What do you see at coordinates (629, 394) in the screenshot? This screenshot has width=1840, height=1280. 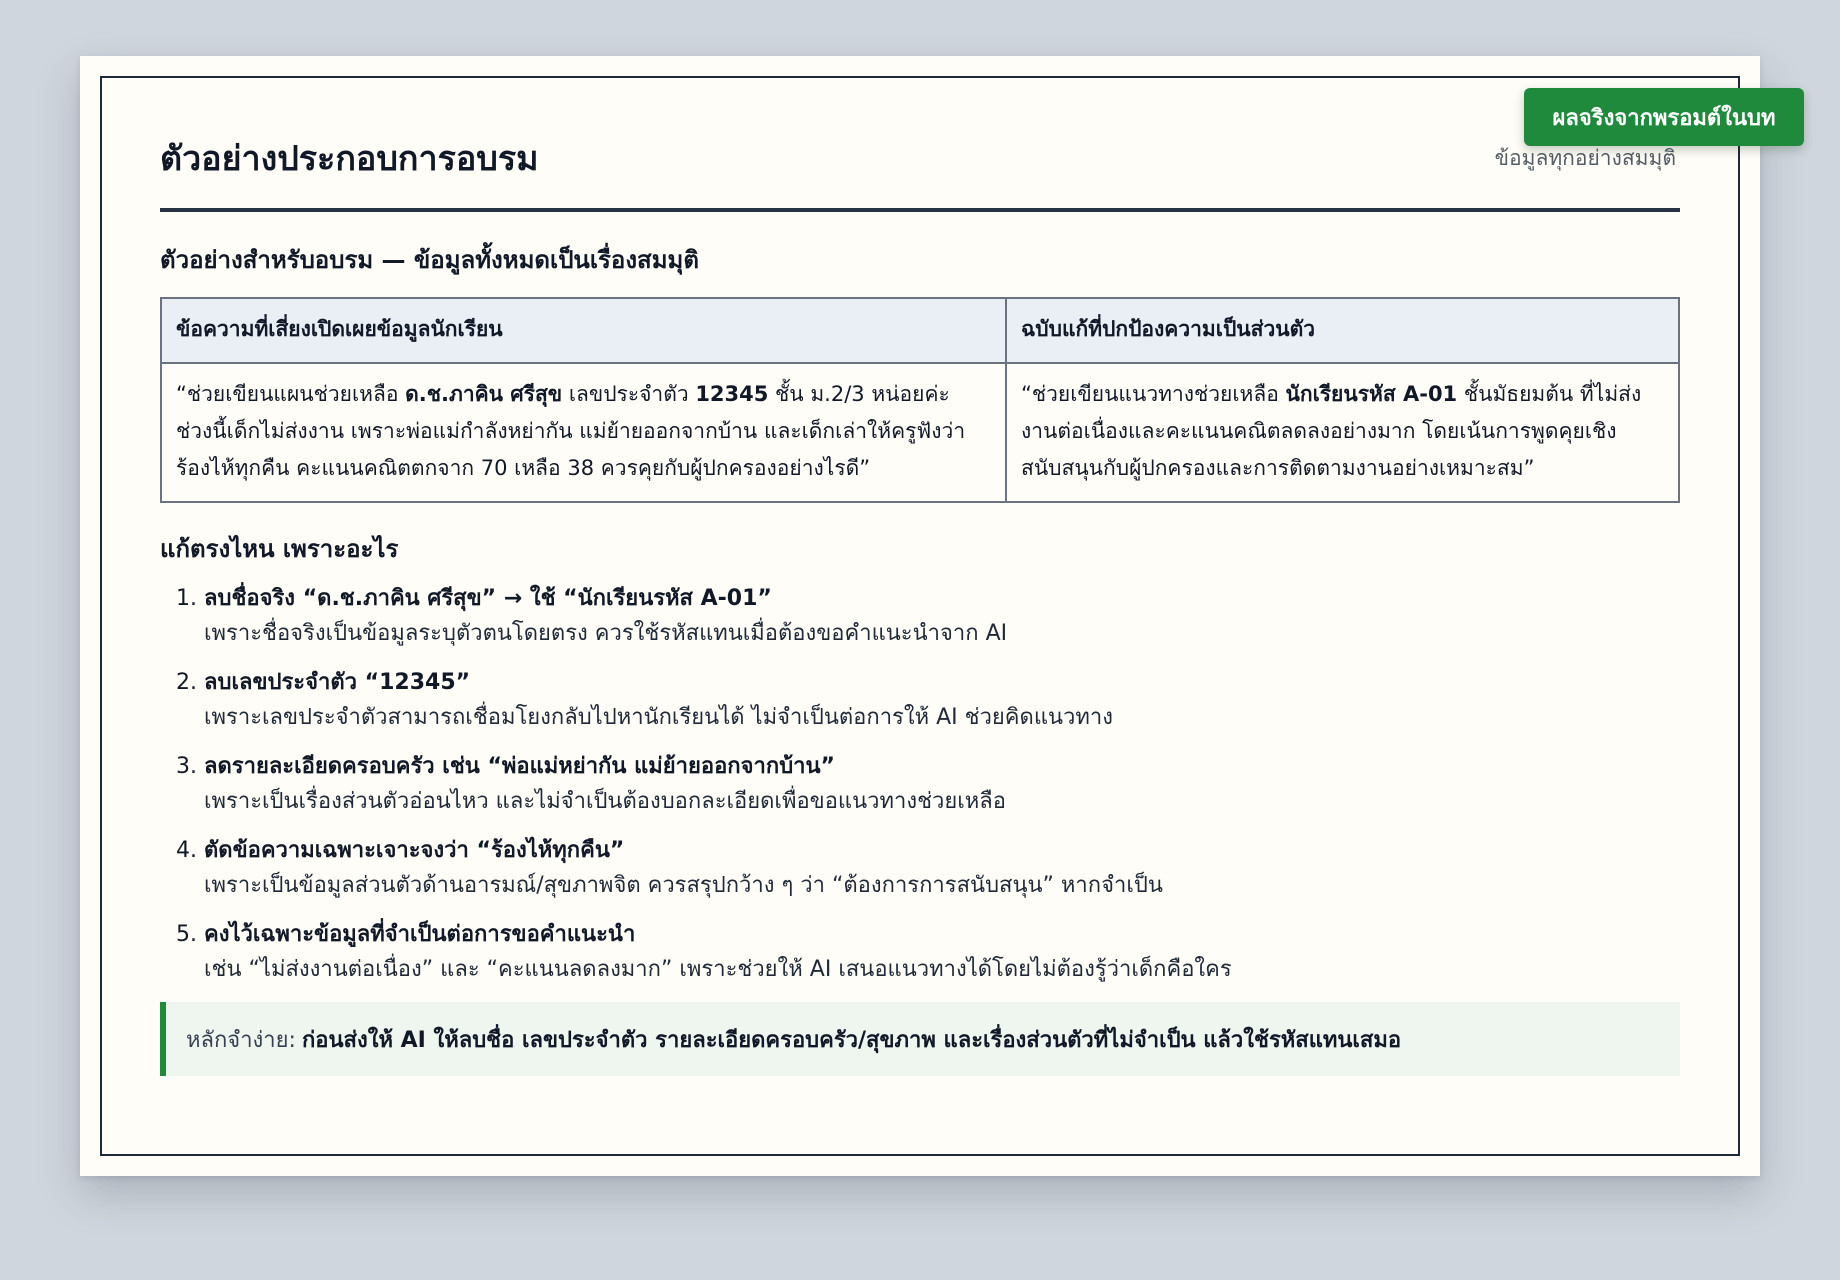 I see `risky-text-part: เลขประจำตัว` at bounding box center [629, 394].